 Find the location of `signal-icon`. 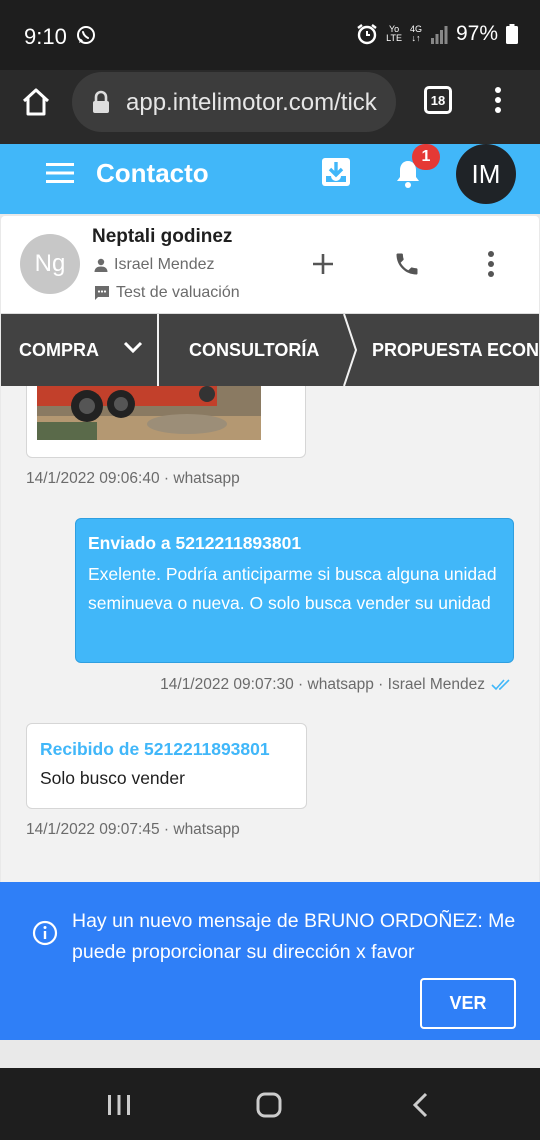

signal-icon is located at coordinates (439, 35).